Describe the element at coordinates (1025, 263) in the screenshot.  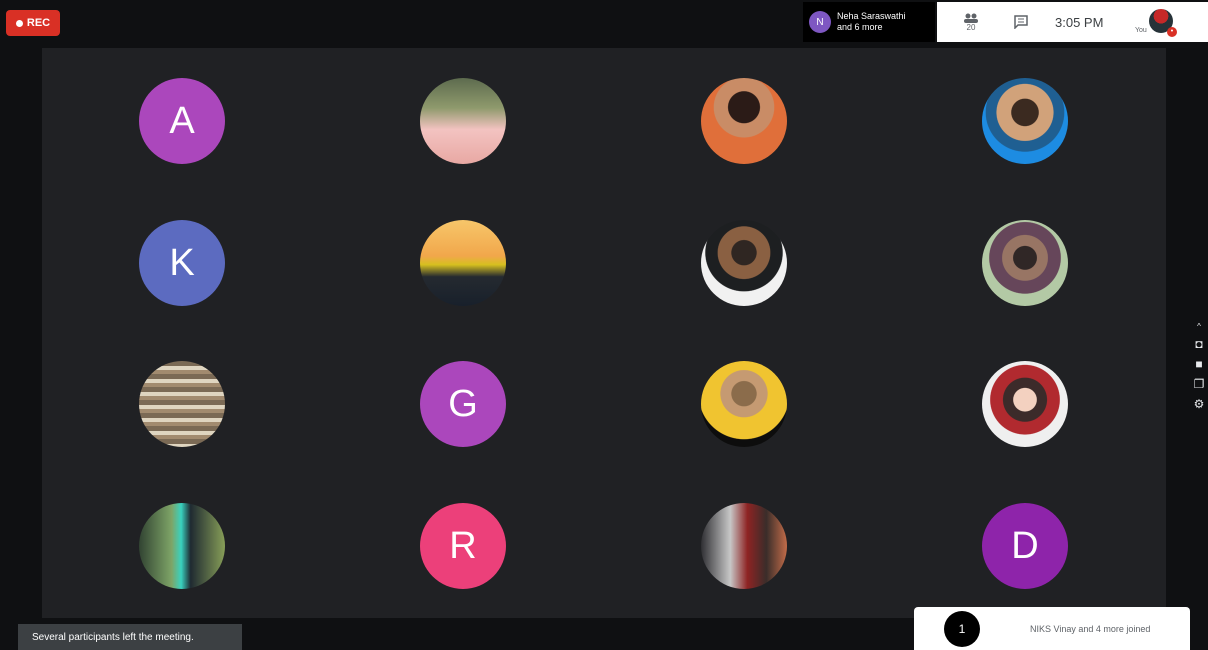
I see `participant-photo-man-outdoors` at that location.